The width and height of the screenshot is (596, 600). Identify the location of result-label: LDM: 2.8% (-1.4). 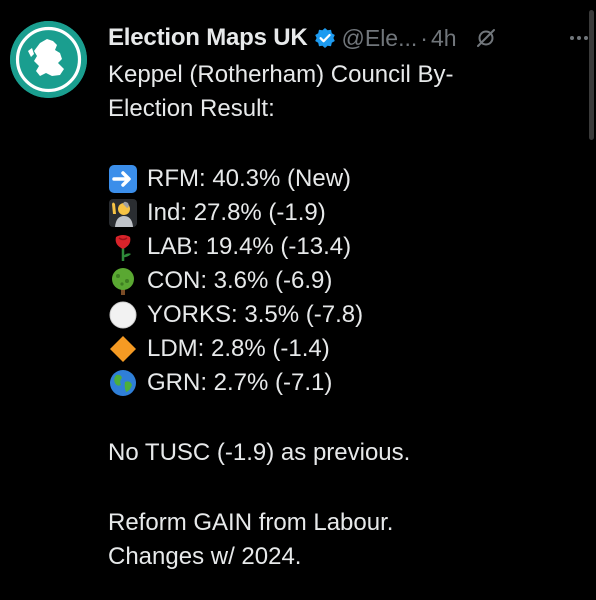
(238, 348).